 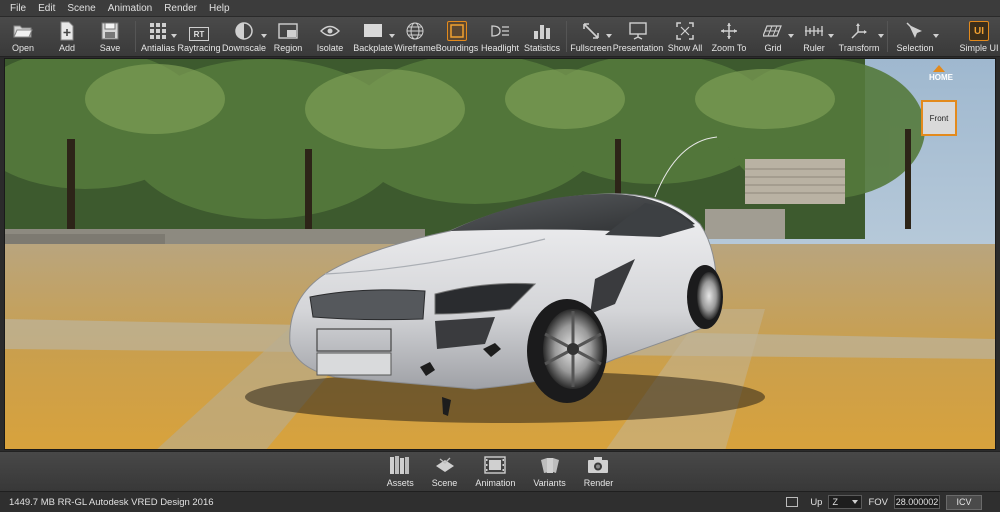 I want to click on wireframe-button: Wireframe, so click(x=415, y=36).